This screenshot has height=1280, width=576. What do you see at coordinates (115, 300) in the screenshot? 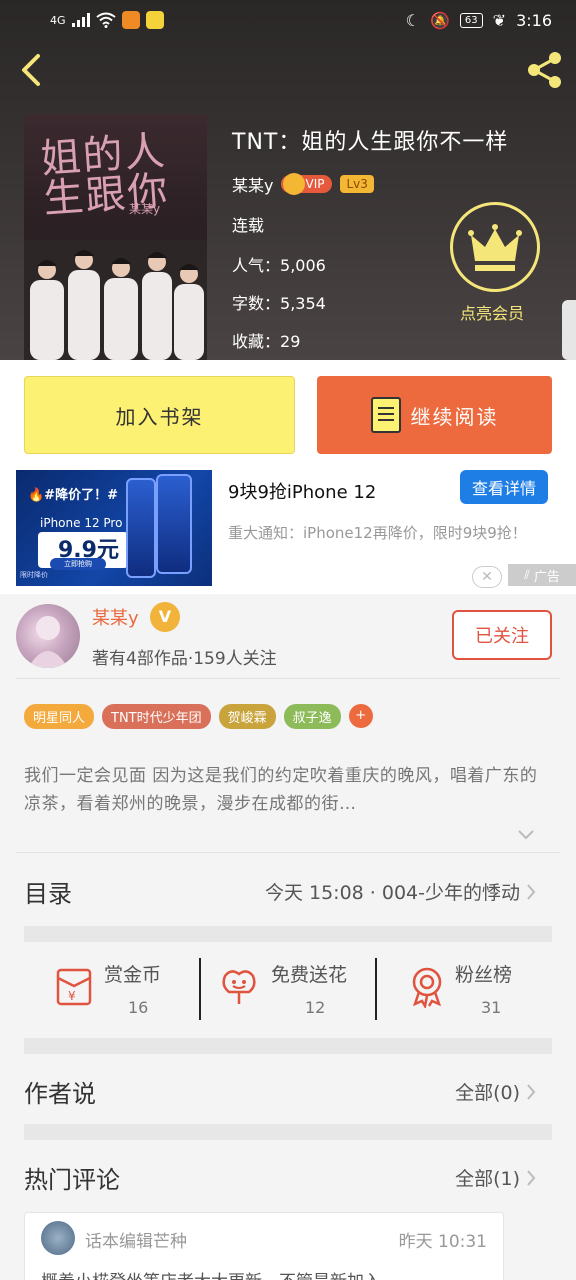
I see `cover-photo-image` at bounding box center [115, 300].